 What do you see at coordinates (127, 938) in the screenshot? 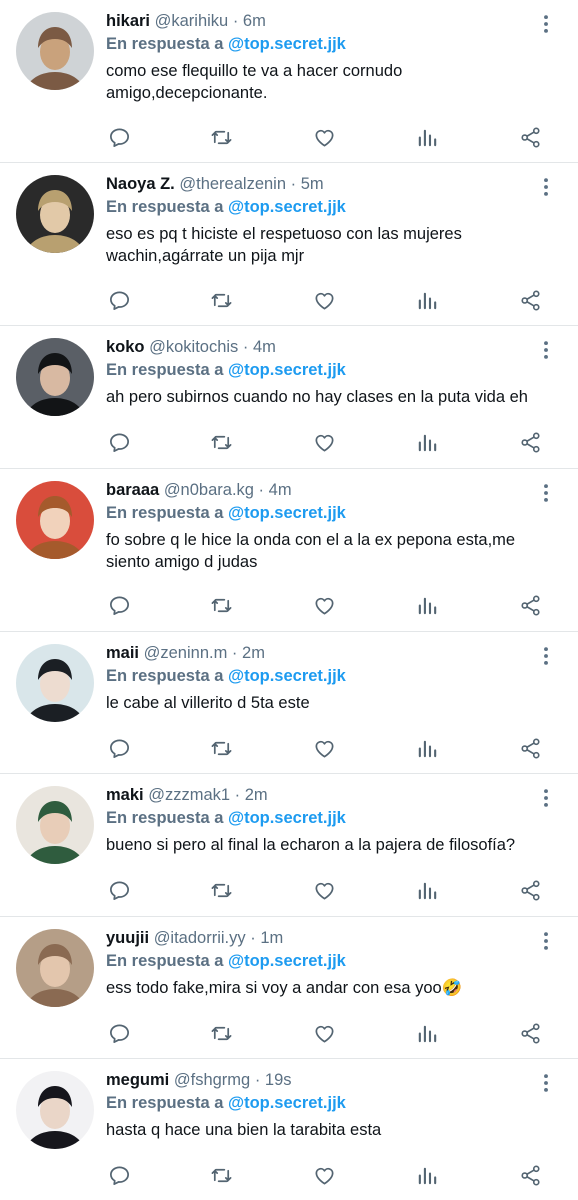
I see `display-name: yuujii` at bounding box center [127, 938].